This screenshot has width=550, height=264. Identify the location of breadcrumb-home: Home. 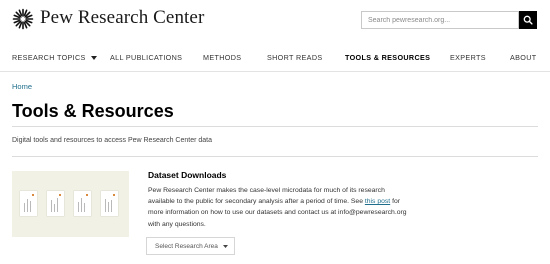
(22, 86).